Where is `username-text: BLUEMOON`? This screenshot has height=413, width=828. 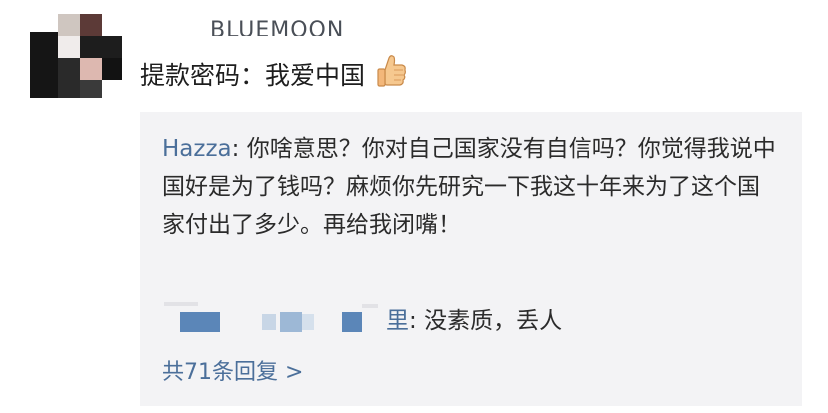
username-text: BLUEMOON is located at coordinates (277, 27).